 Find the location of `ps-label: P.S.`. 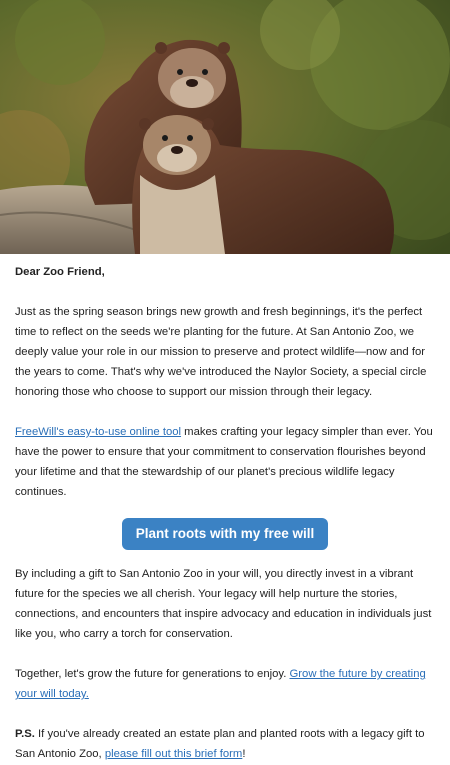

ps-label: P.S. is located at coordinates (25, 734).